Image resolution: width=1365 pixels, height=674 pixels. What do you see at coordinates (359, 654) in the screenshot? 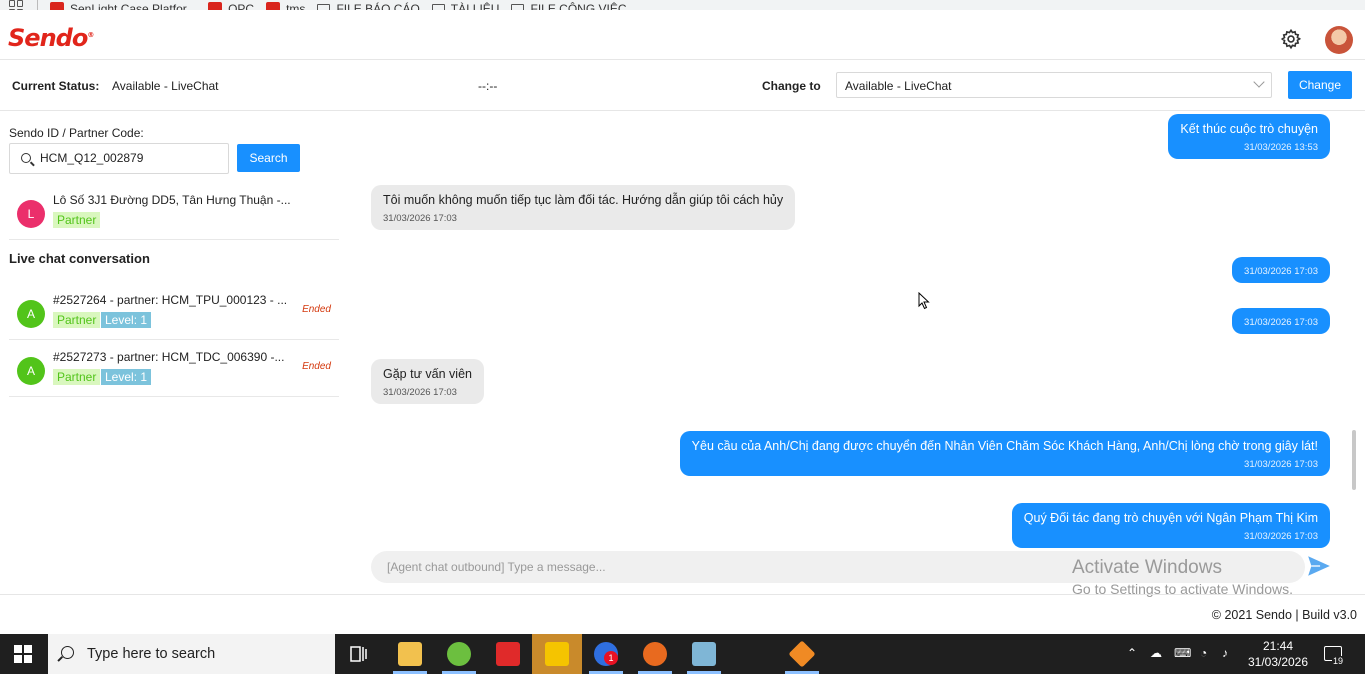
I see `task-view-icon` at bounding box center [359, 654].